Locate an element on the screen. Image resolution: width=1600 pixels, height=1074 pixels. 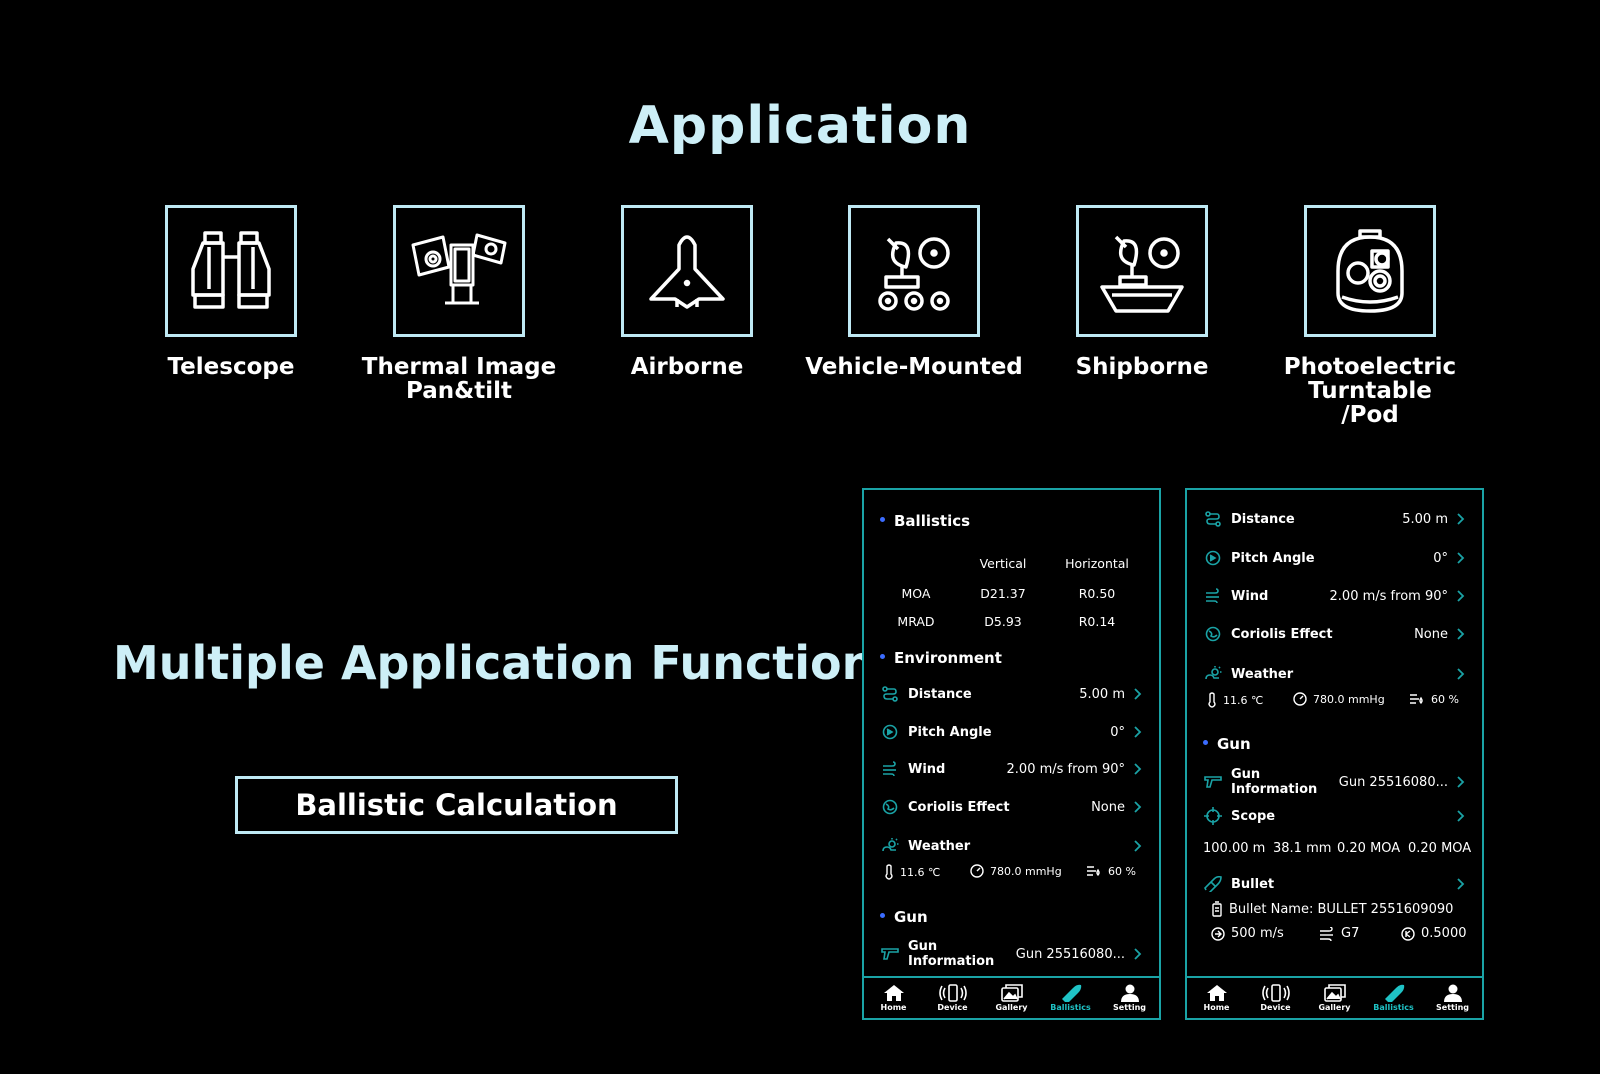
label-mrad: MRAD is located at coordinates (916, 621).